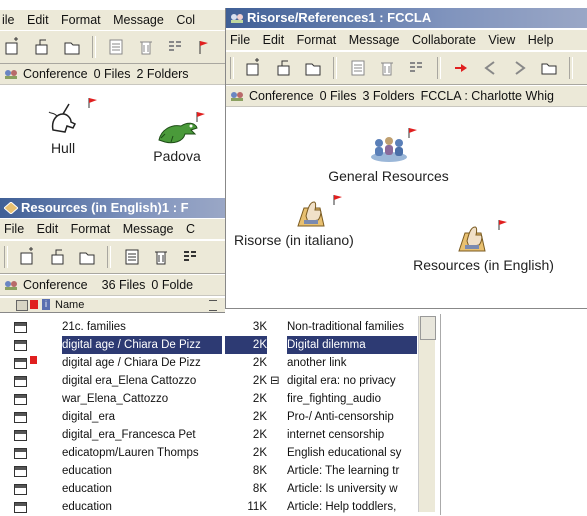  Describe the element at coordinates (200, 117) in the screenshot. I see `flag-marker` at that location.